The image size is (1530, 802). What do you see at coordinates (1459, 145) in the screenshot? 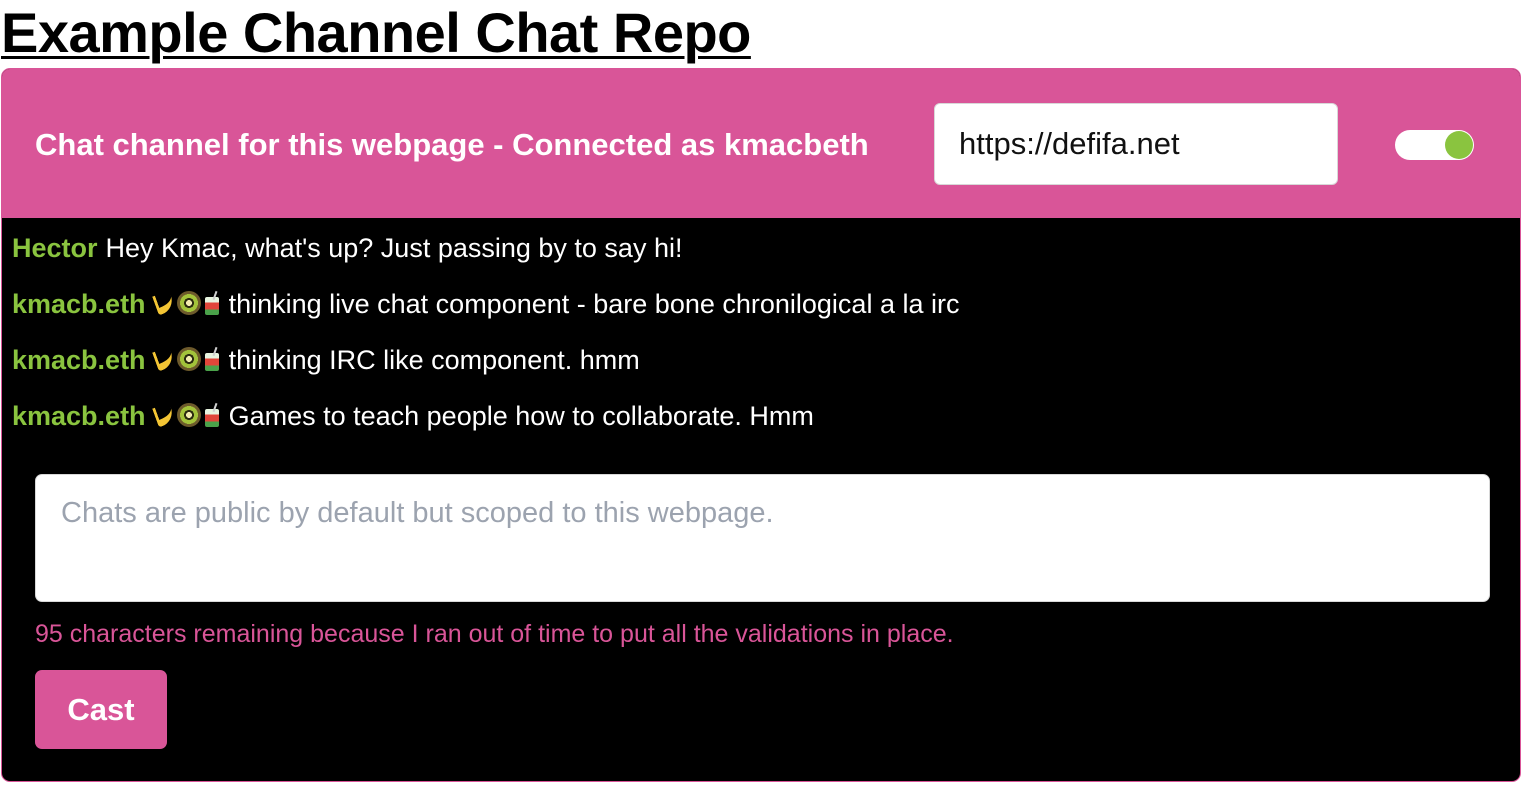
I see `toggle-knob` at bounding box center [1459, 145].